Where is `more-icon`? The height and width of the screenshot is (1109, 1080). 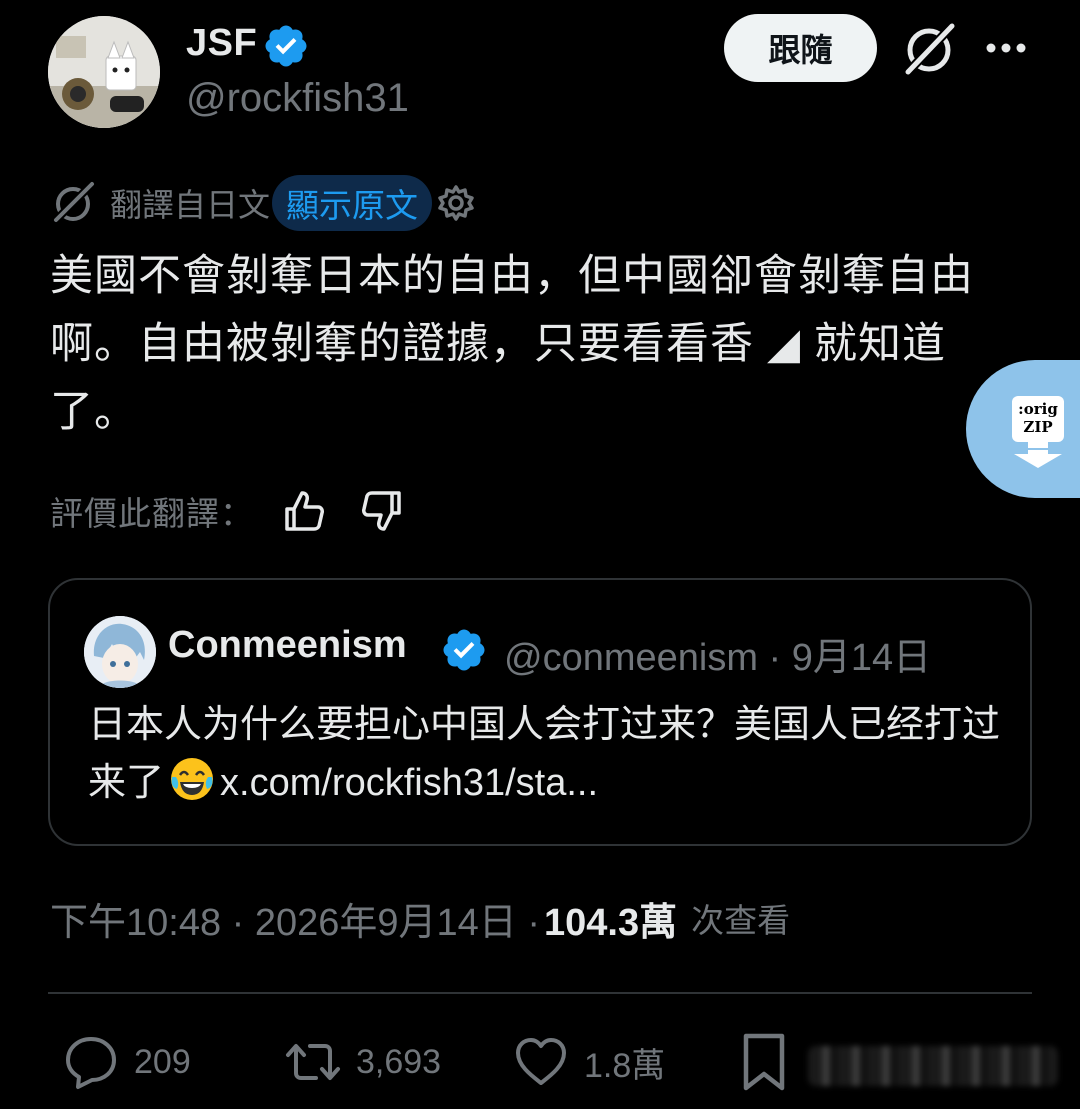
more-icon is located at coordinates (1006, 48).